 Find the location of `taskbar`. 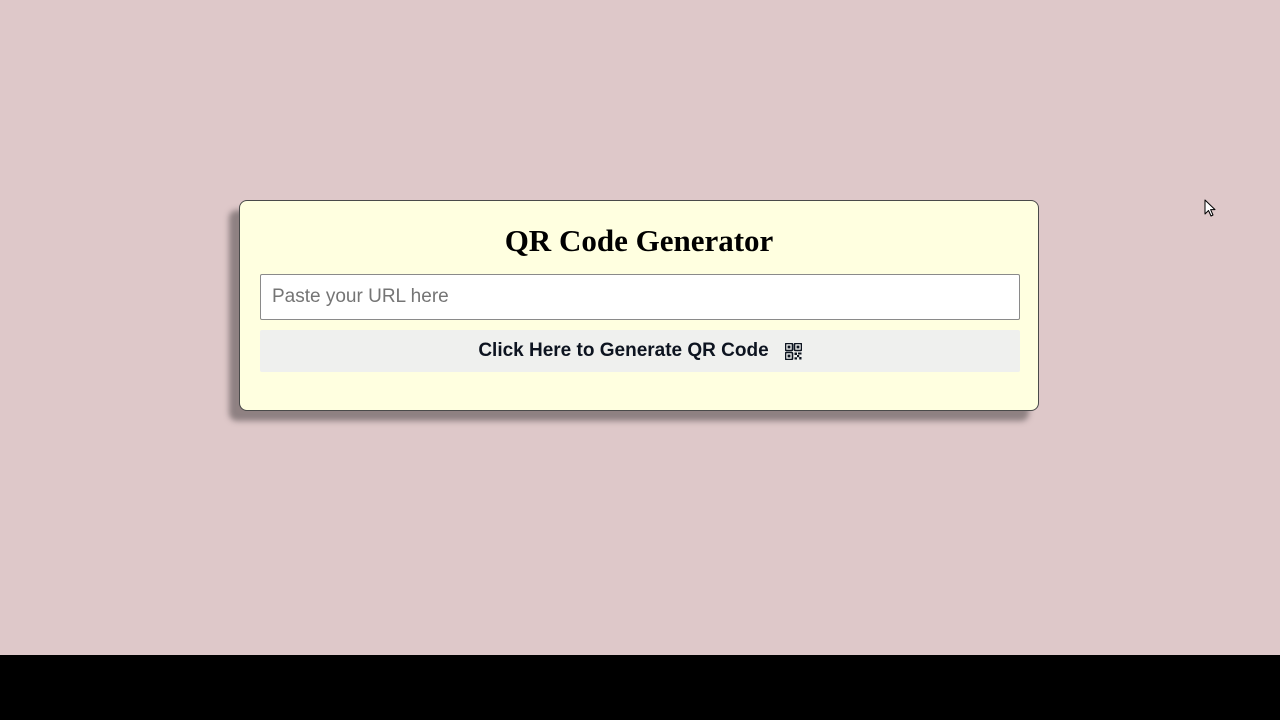

taskbar is located at coordinates (640, 687).